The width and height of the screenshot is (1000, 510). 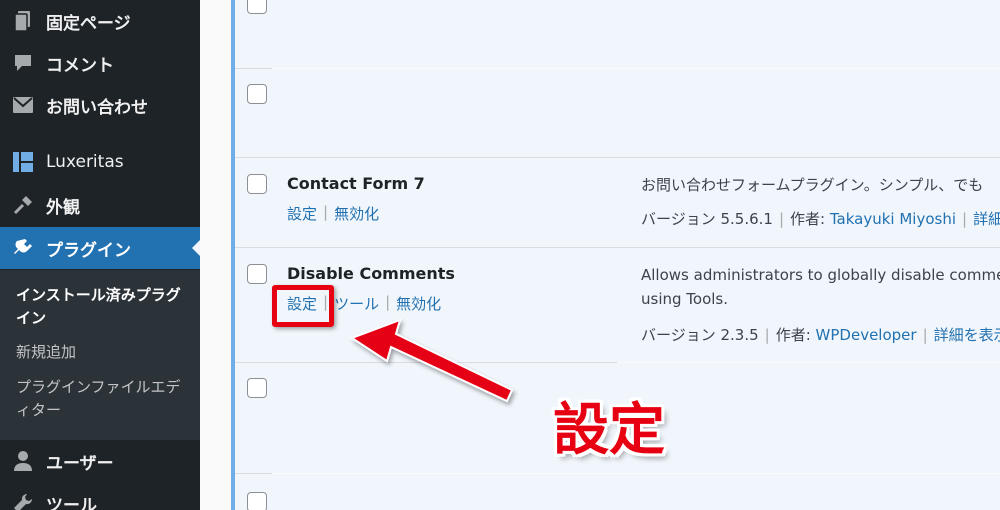 I want to click on luxeritas-icon, so click(x=23, y=162).